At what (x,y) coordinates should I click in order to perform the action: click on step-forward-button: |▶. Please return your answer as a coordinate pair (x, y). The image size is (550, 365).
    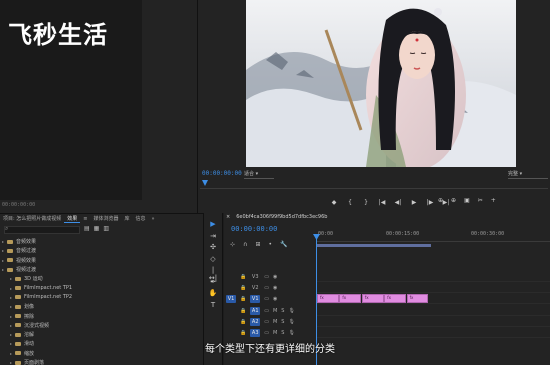
    Looking at the image, I should click on (430, 202).